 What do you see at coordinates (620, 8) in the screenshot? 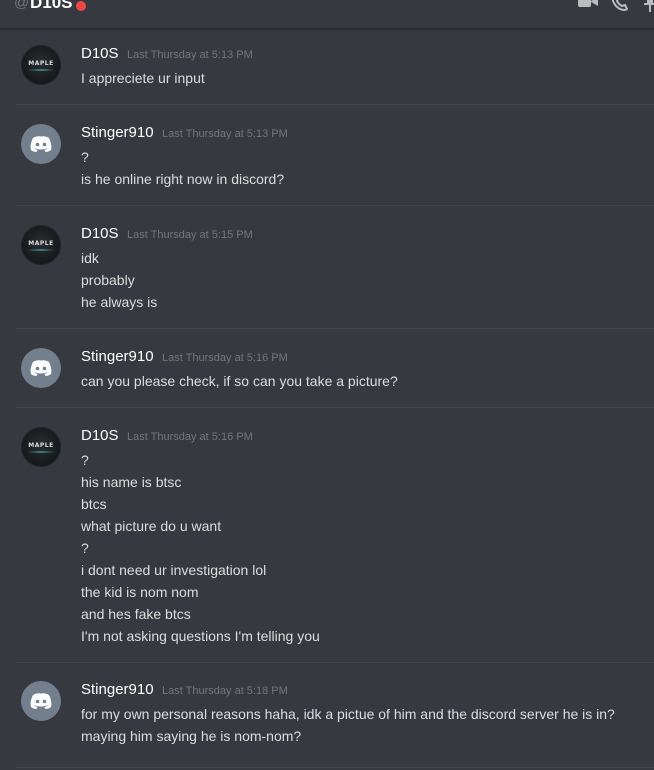
I see `voice-call-icon` at bounding box center [620, 8].